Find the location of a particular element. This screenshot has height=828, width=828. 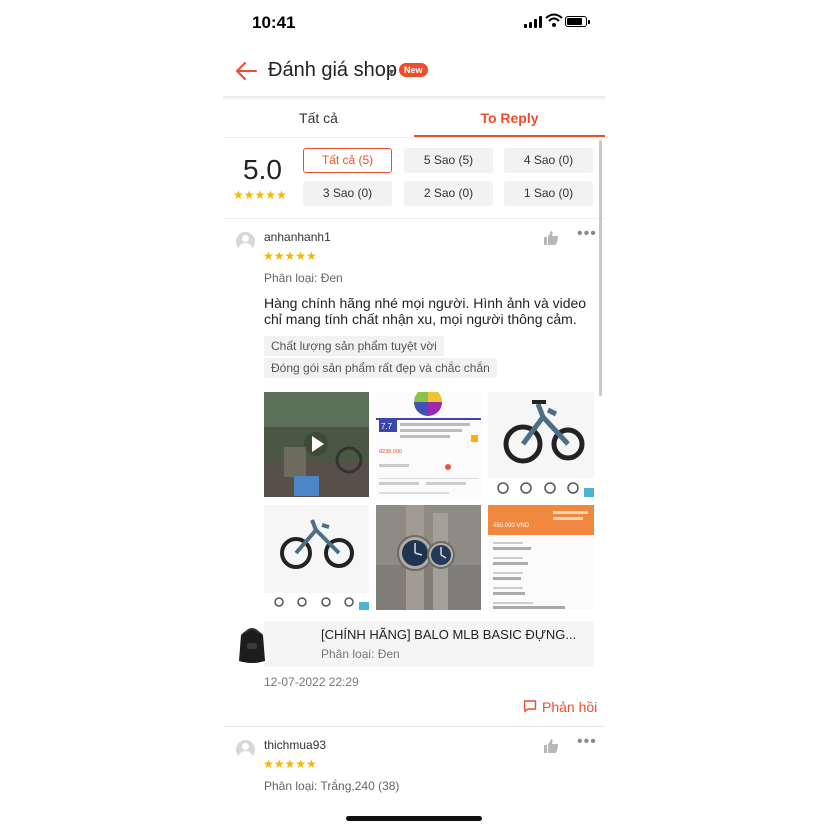

media-badge-text: 7.7 is located at coordinates (387, 426).